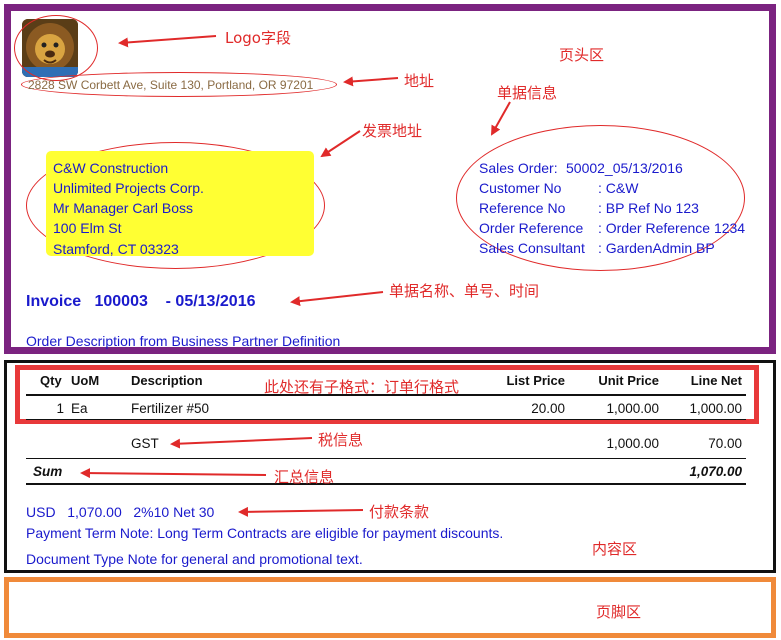 This screenshot has height=640, width=781. Describe the element at coordinates (167, 41) in the screenshot. I see `arrow-to-logo` at that location.